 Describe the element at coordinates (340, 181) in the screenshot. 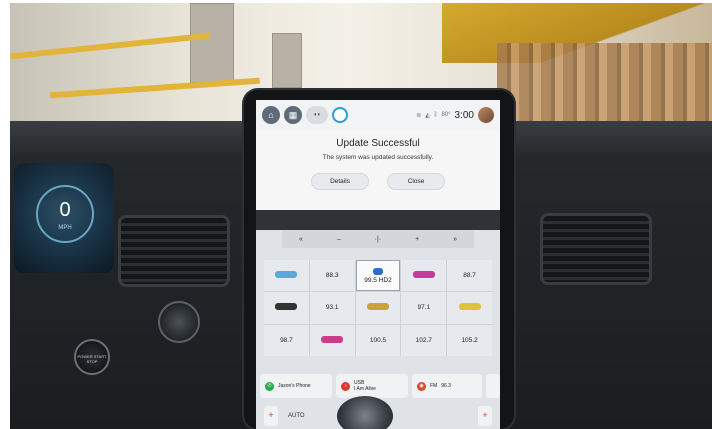

I see `details-button: Details` at that location.